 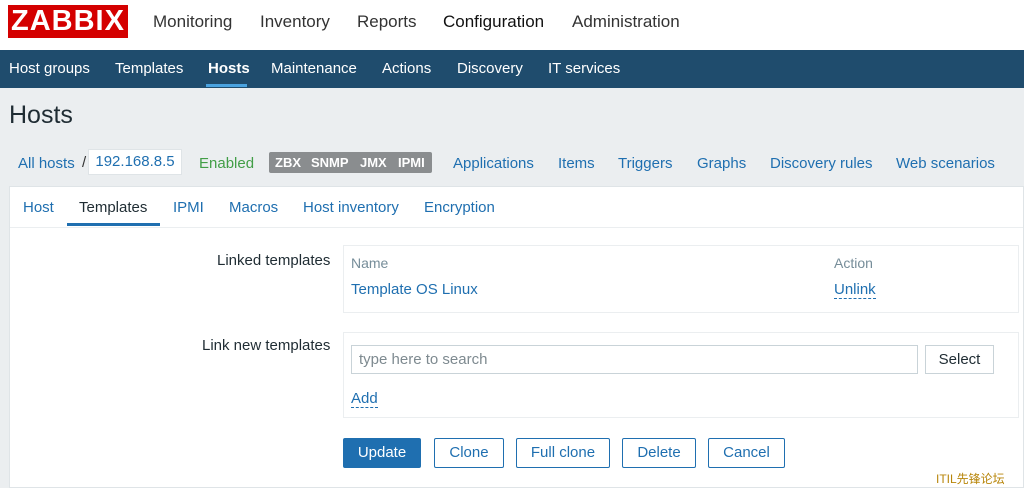 What do you see at coordinates (188, 207) in the screenshot?
I see `tab-ipmi: IPMI` at bounding box center [188, 207].